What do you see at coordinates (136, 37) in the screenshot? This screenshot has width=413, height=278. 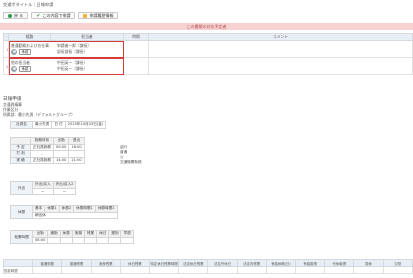 I see `header-time: 時期` at bounding box center [136, 37].